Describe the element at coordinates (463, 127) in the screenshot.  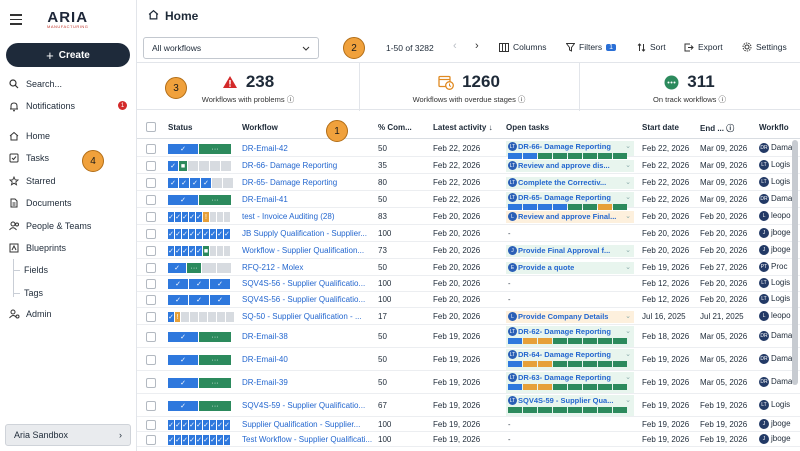
I see `column-header-activity: Latest activity ↓` at that location.